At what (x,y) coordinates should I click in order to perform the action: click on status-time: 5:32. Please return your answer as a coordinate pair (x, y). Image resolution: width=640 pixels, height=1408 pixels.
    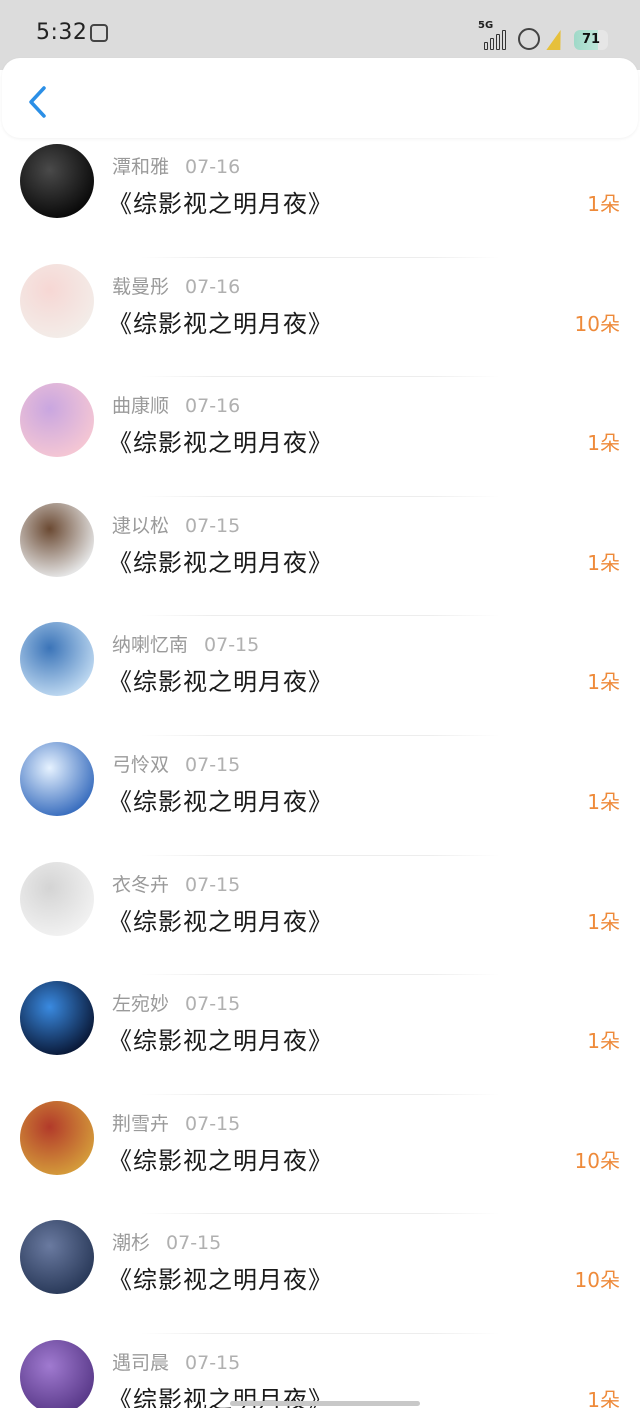
    Looking at the image, I should click on (62, 32).